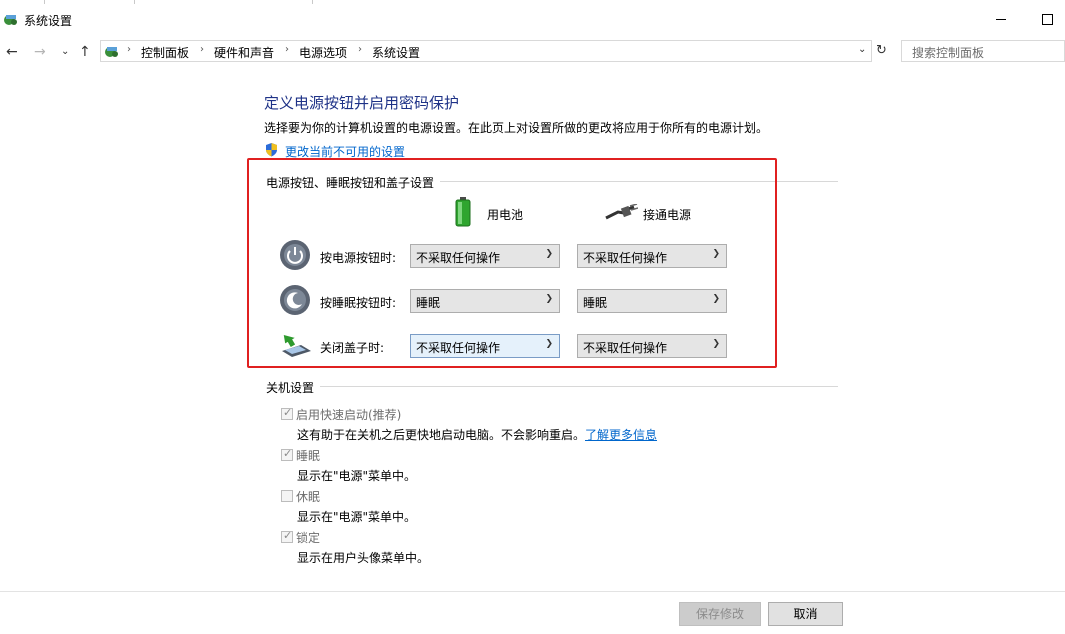 The height and width of the screenshot is (634, 1065). What do you see at coordinates (296, 345) in the screenshot?
I see `laptop-lid-icon` at bounding box center [296, 345].